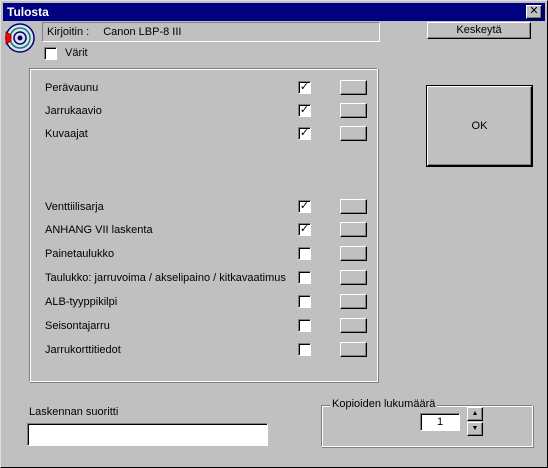  Describe the element at coordinates (204, 326) in the screenshot. I see `print-item-row: Seisontajarru` at that location.